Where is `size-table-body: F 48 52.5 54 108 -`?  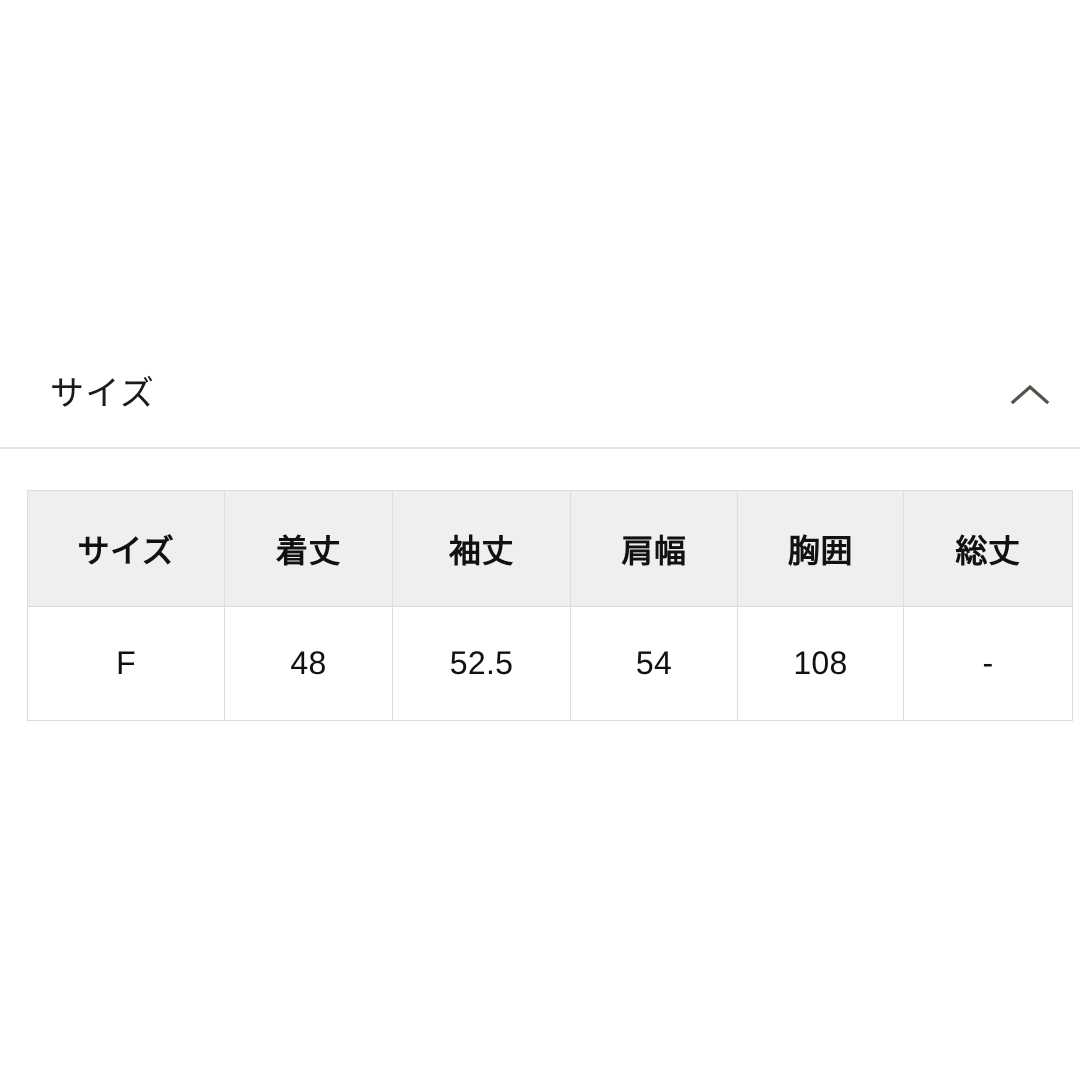 size-table-body: F 48 52.5 54 108 - is located at coordinates (550, 663).